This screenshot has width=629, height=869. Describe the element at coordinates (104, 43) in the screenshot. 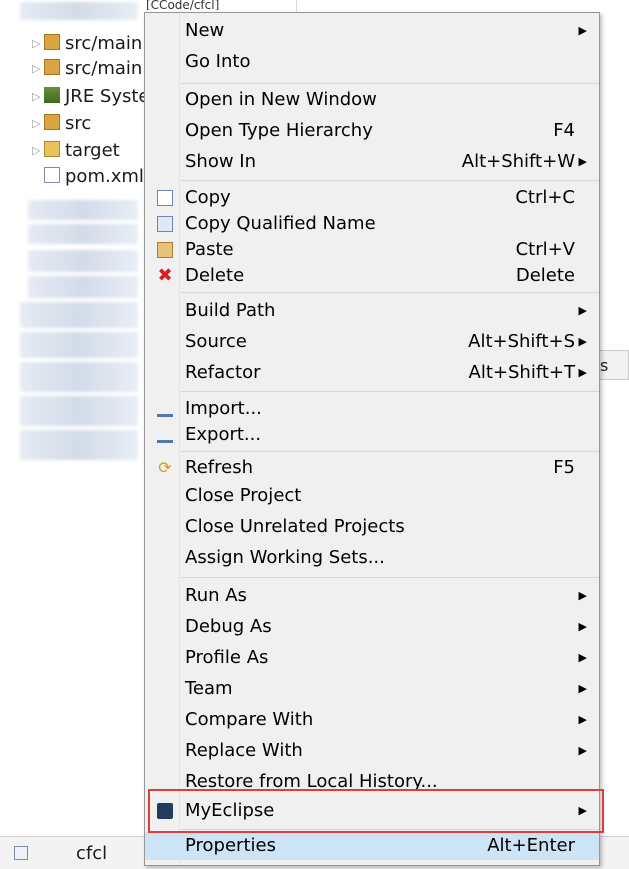

I see `tree-item-label: src/main` at that location.